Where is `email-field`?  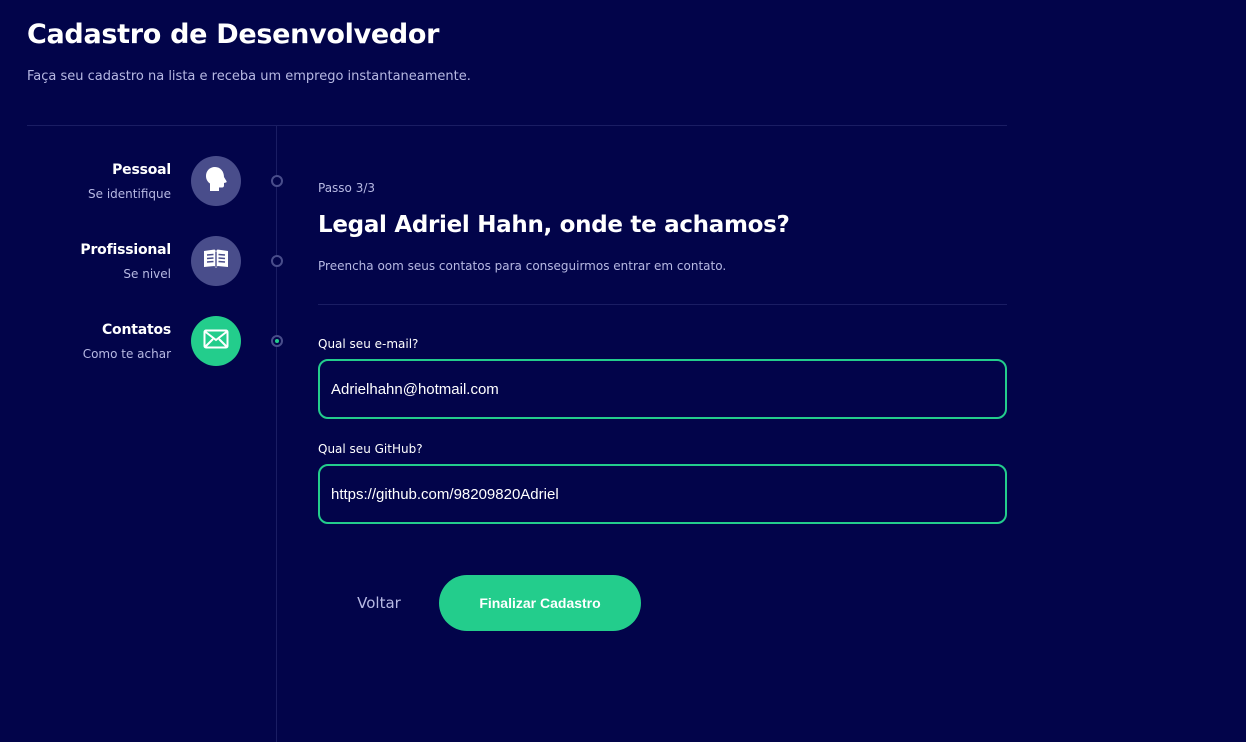
email-field is located at coordinates (662, 389).